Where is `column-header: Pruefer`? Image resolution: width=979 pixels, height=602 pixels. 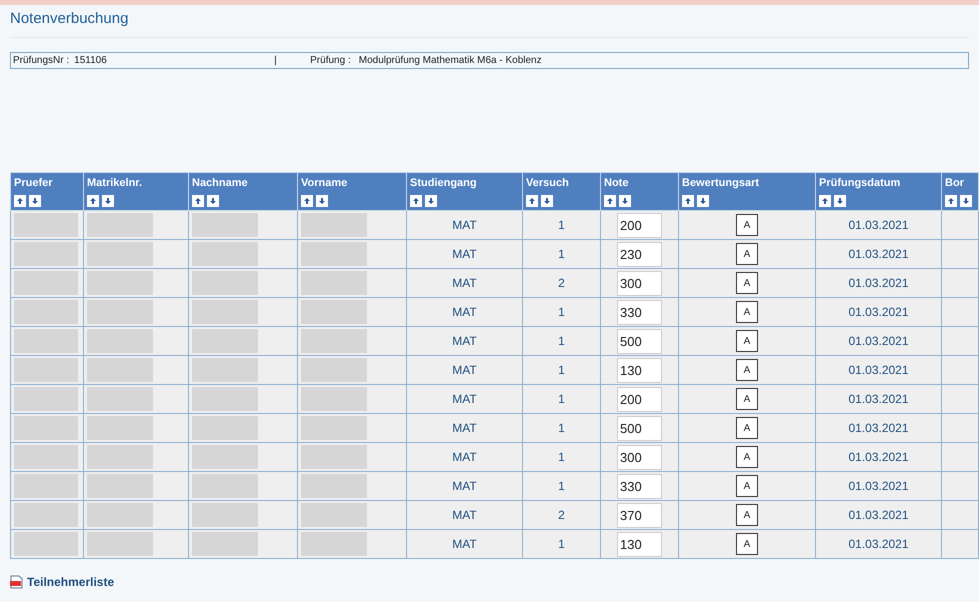 column-header: Pruefer is located at coordinates (34, 183).